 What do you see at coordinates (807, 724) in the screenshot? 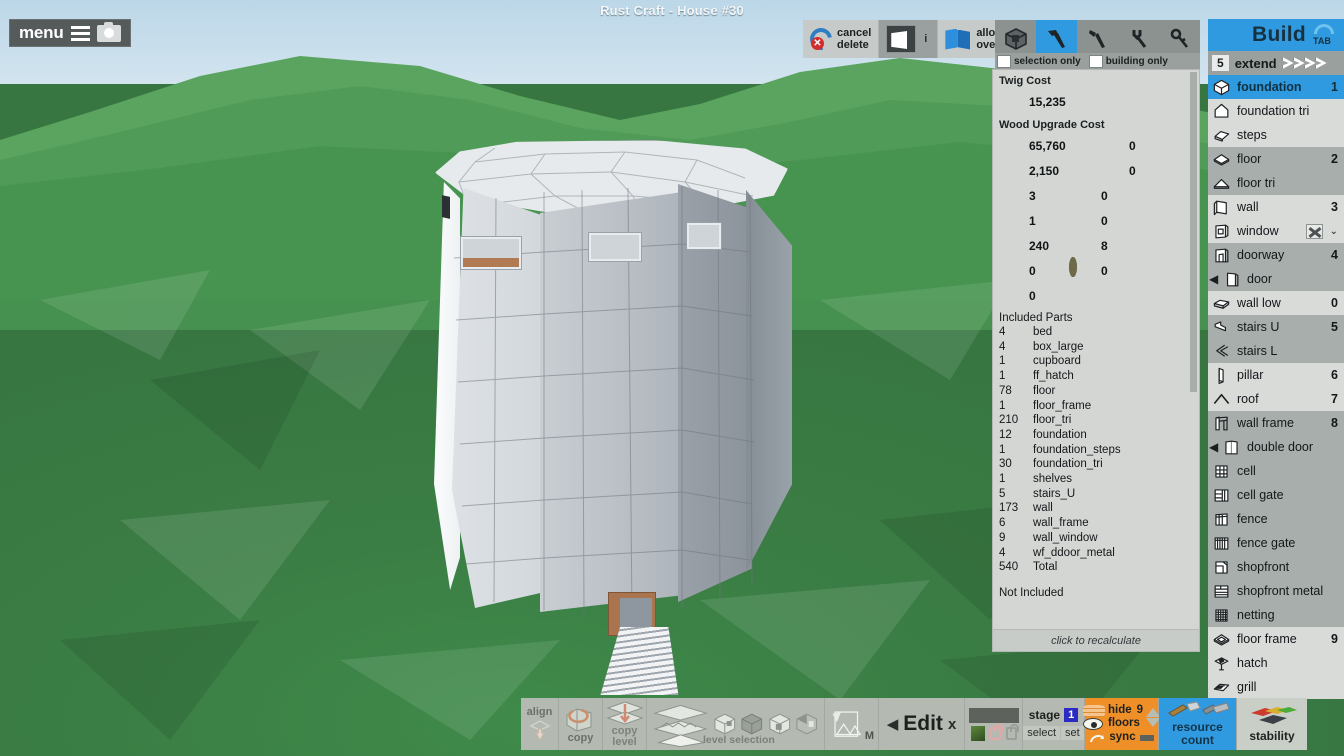
I see `level-cube-4-icon` at bounding box center [807, 724].